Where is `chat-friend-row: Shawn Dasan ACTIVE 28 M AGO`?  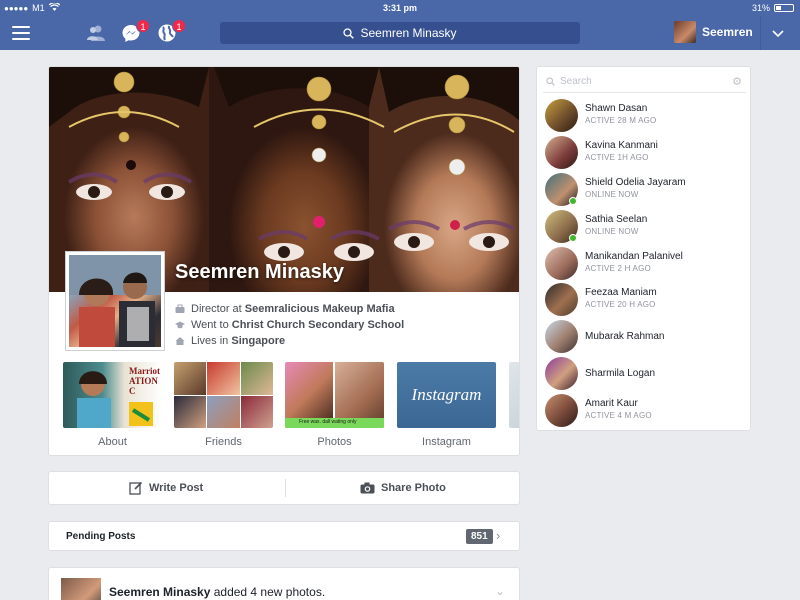
chat-friend-row: Shawn Dasan ACTIVE 28 M AGO is located at coordinates (645, 116).